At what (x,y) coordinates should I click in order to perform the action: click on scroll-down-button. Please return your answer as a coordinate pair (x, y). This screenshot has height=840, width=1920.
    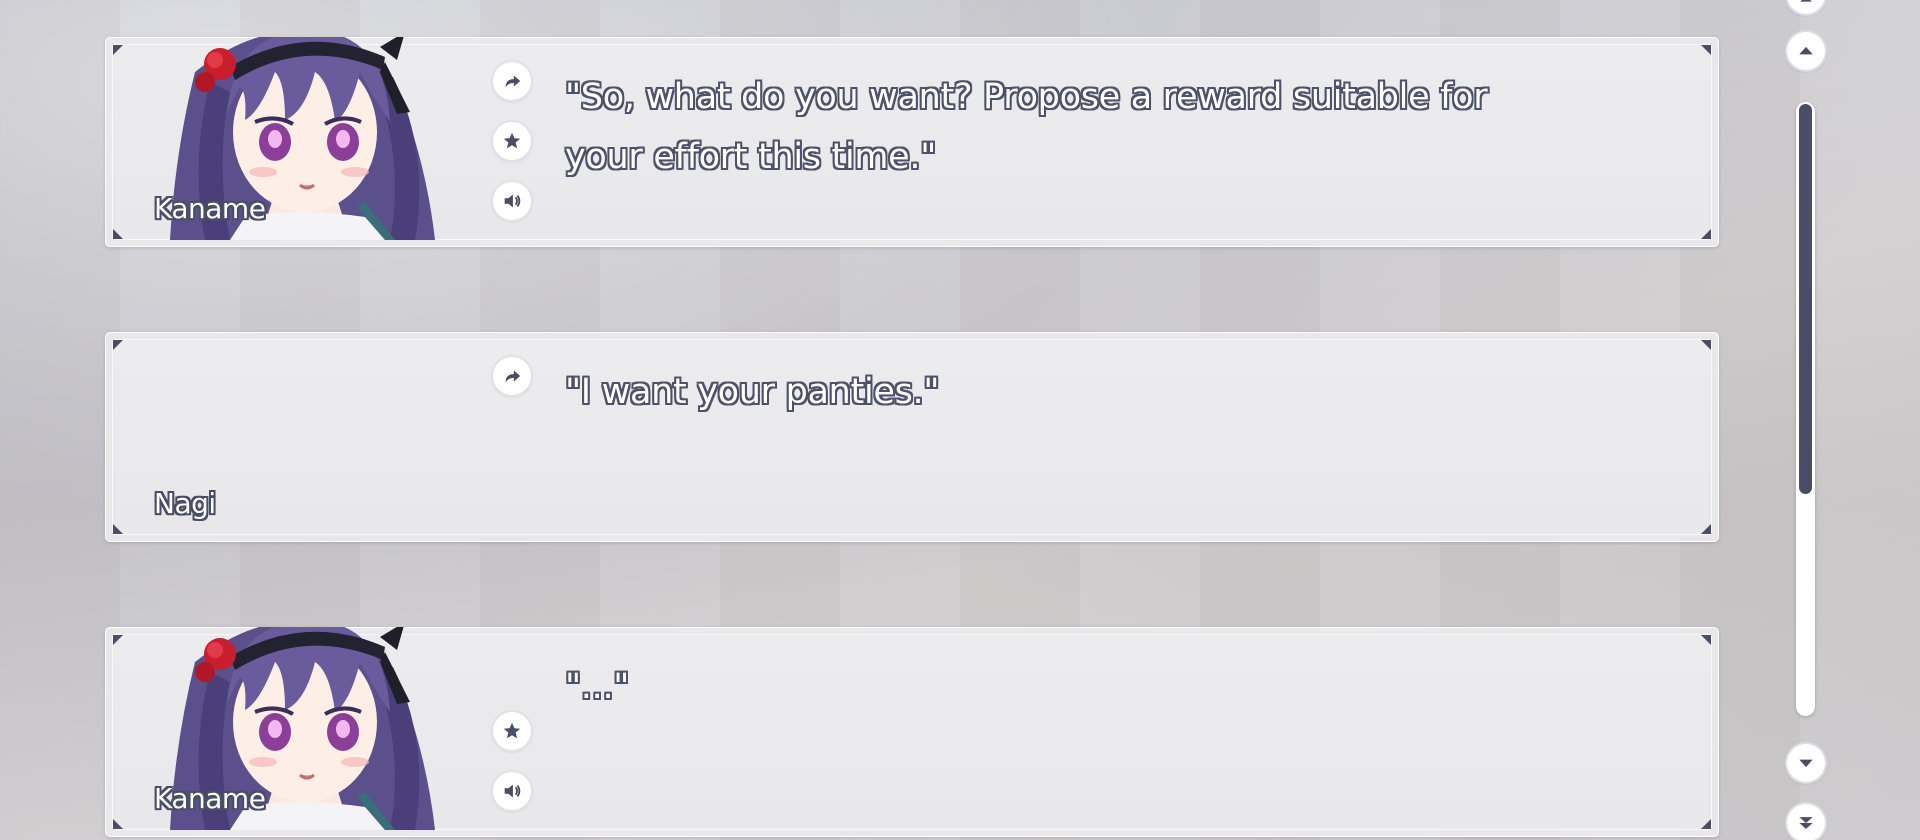
    Looking at the image, I should click on (1806, 763).